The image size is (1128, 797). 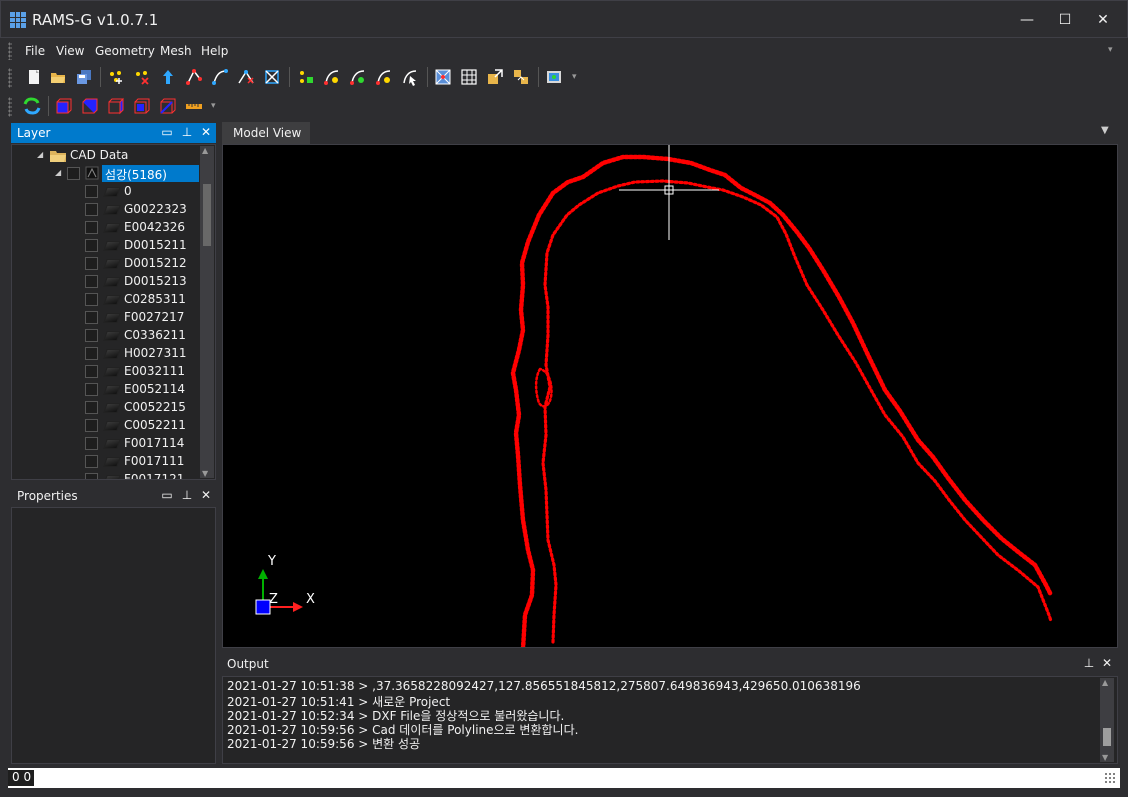 I want to click on maximize-button: ☐, so click(x=1065, y=20).